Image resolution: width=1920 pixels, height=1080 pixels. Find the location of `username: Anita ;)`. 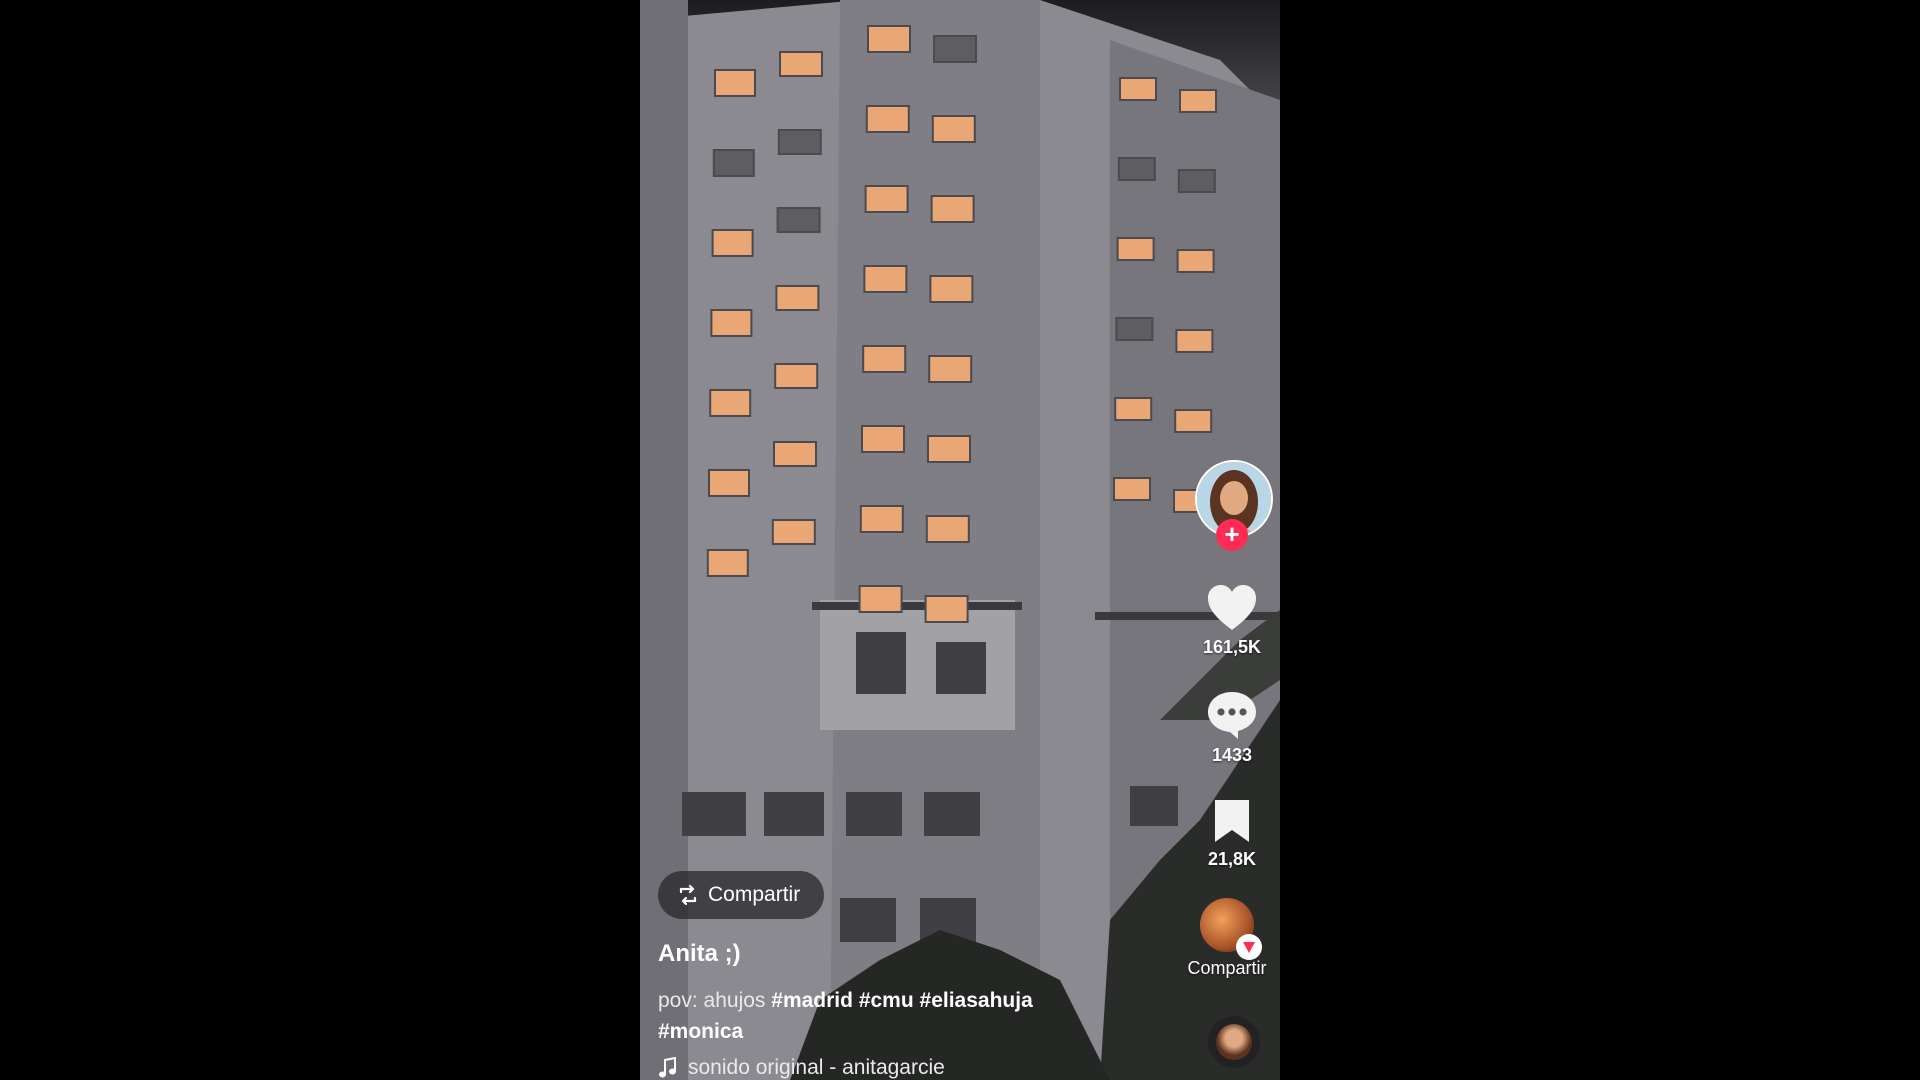

username: Anita ;) is located at coordinates (699, 954).